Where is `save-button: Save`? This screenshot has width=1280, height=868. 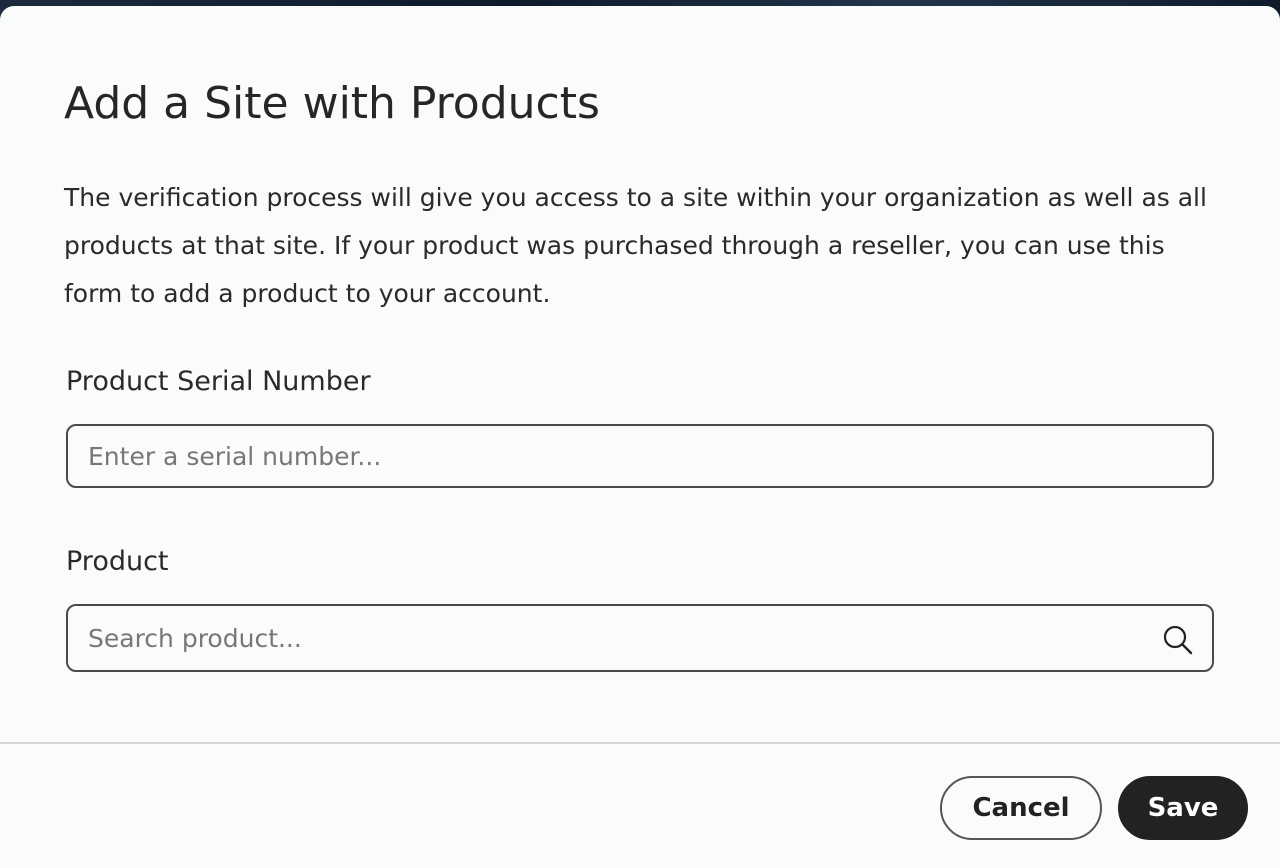 save-button: Save is located at coordinates (1183, 808).